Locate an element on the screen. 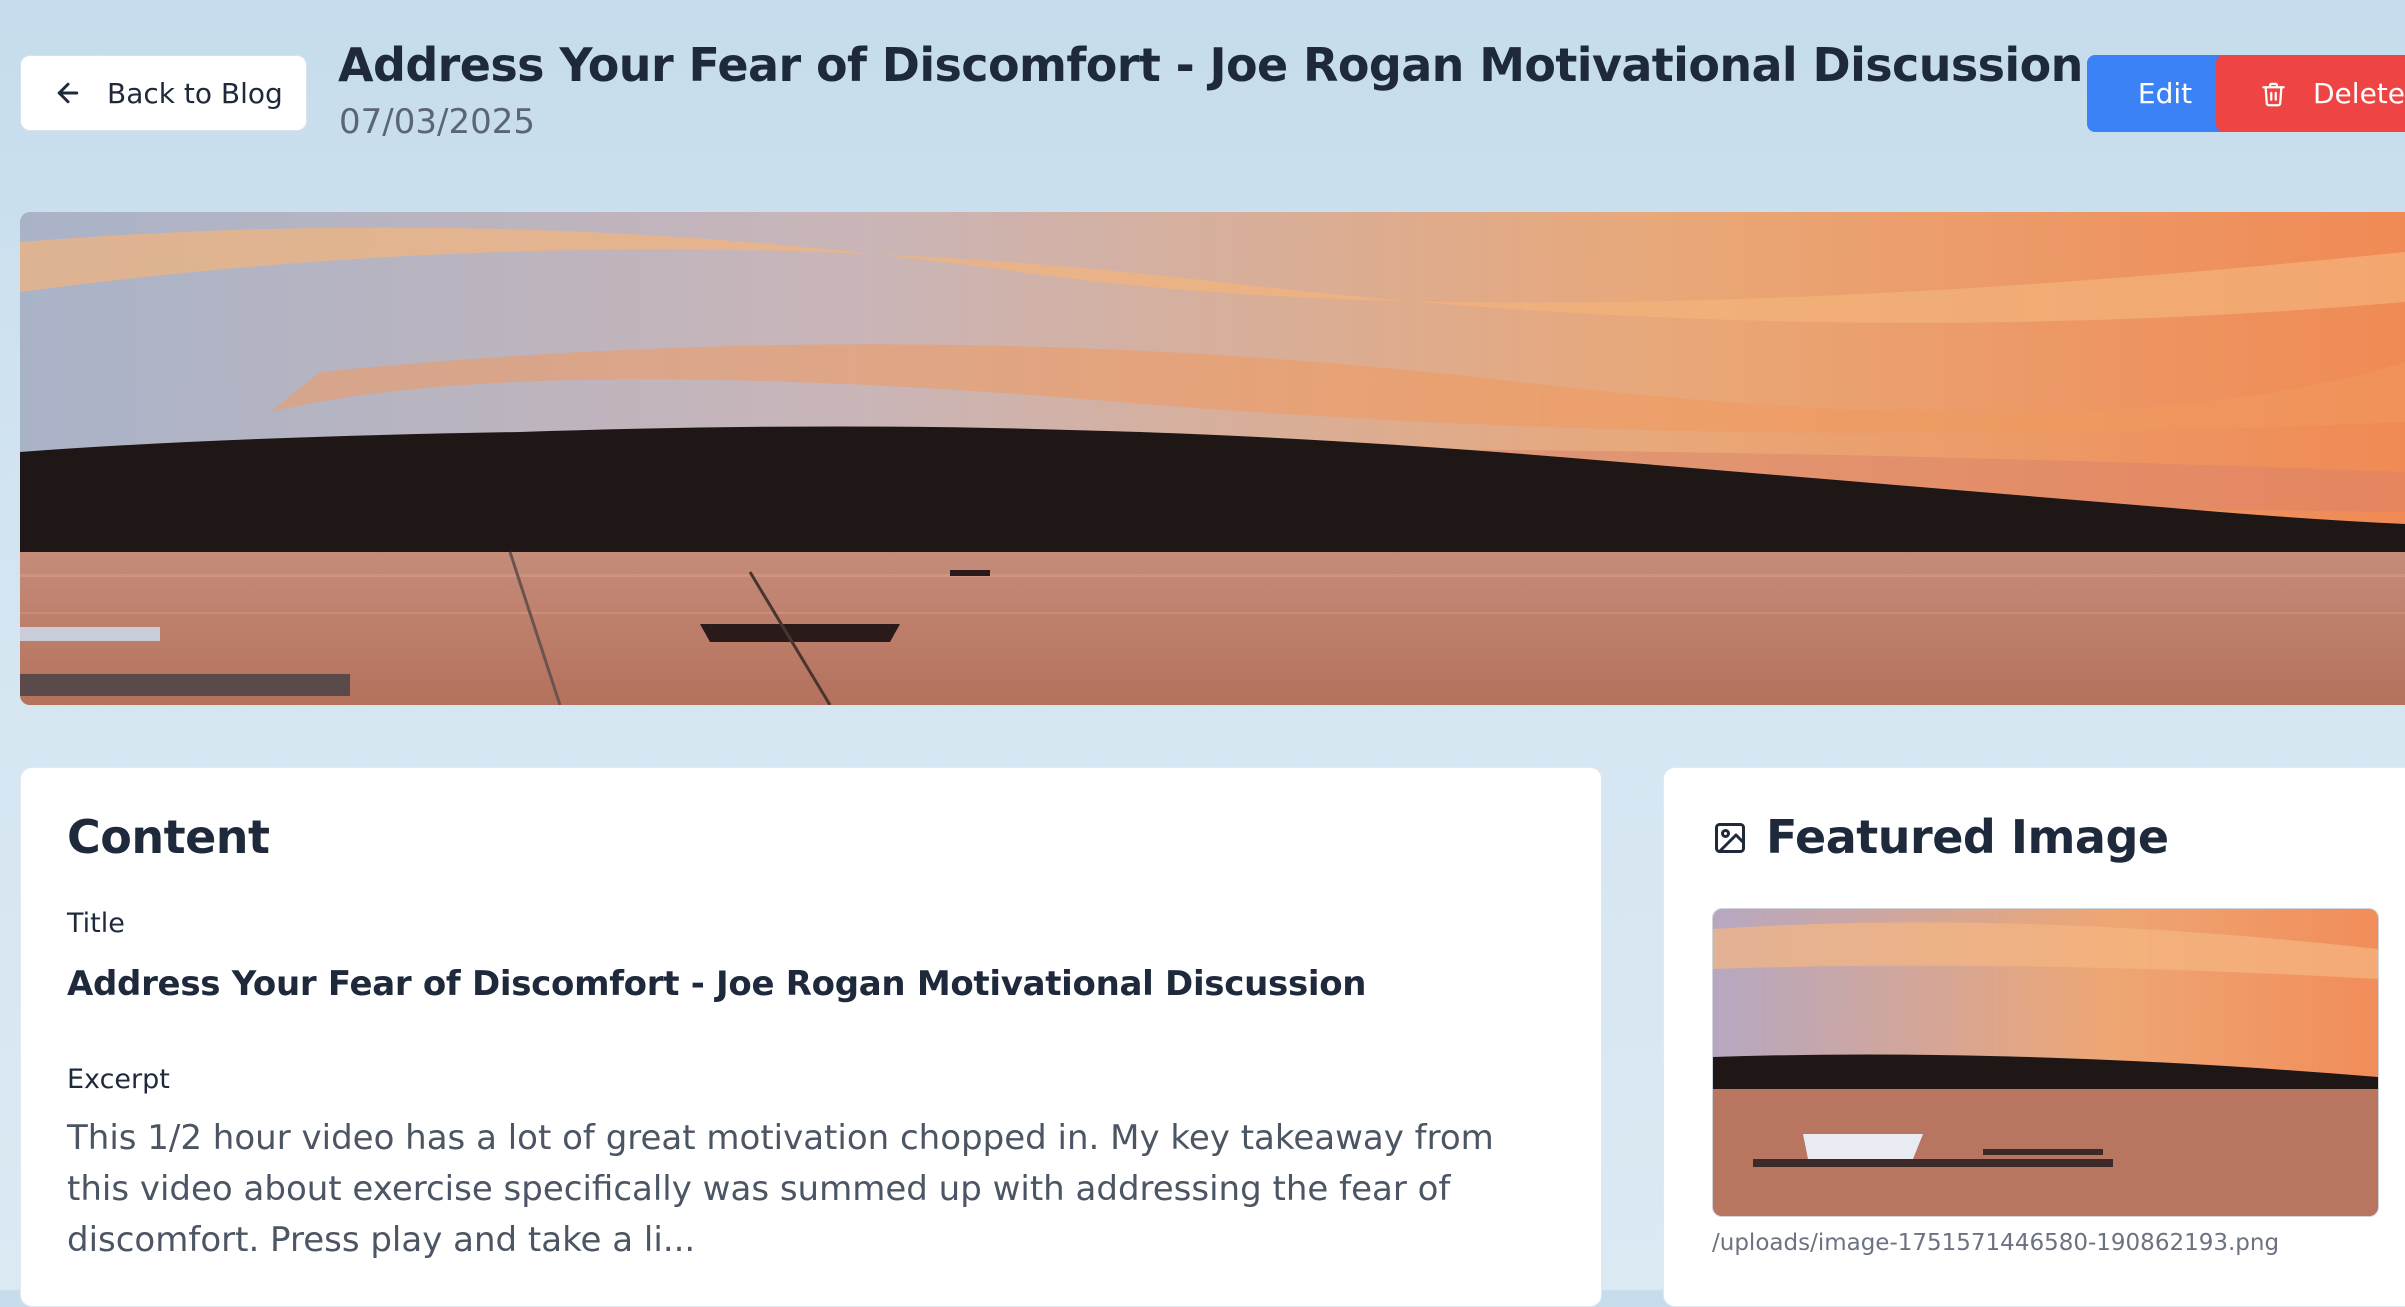 The image size is (2405, 1307). post-date: 07/03/2025 is located at coordinates (437, 122).